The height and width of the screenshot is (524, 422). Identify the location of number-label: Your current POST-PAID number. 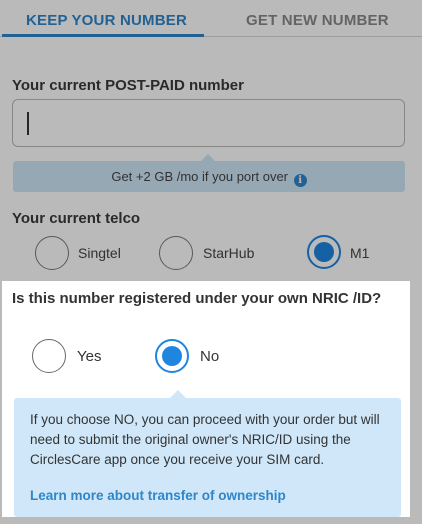
(128, 85).